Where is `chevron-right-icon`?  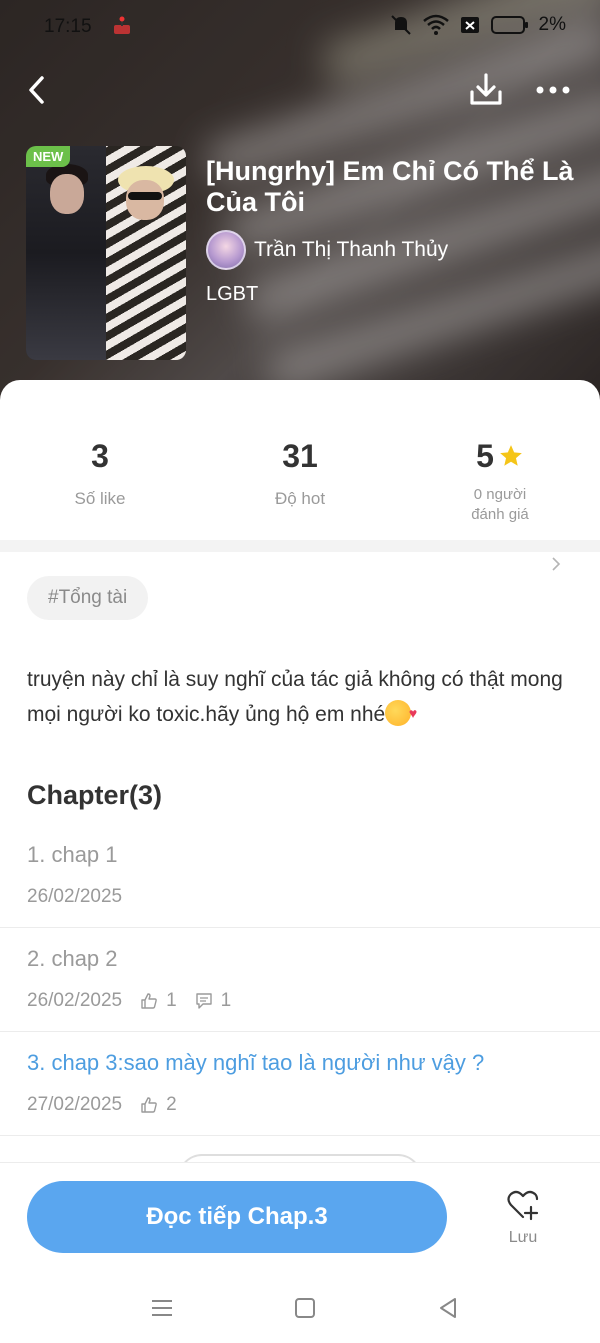
chevron-right-icon is located at coordinates (556, 564).